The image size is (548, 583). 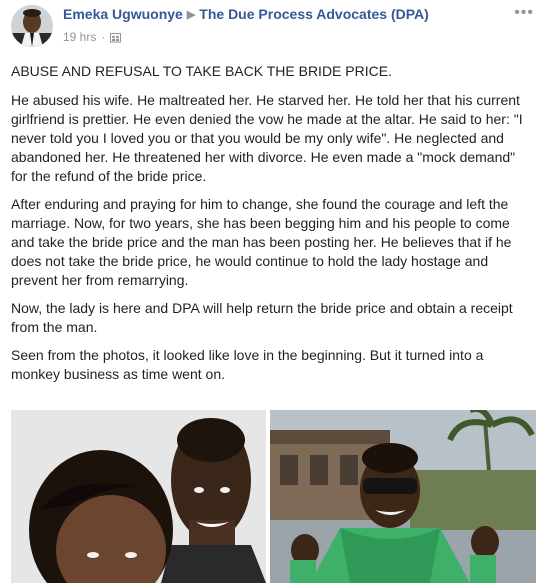 What do you see at coordinates (32, 26) in the screenshot?
I see `author-avatar` at bounding box center [32, 26].